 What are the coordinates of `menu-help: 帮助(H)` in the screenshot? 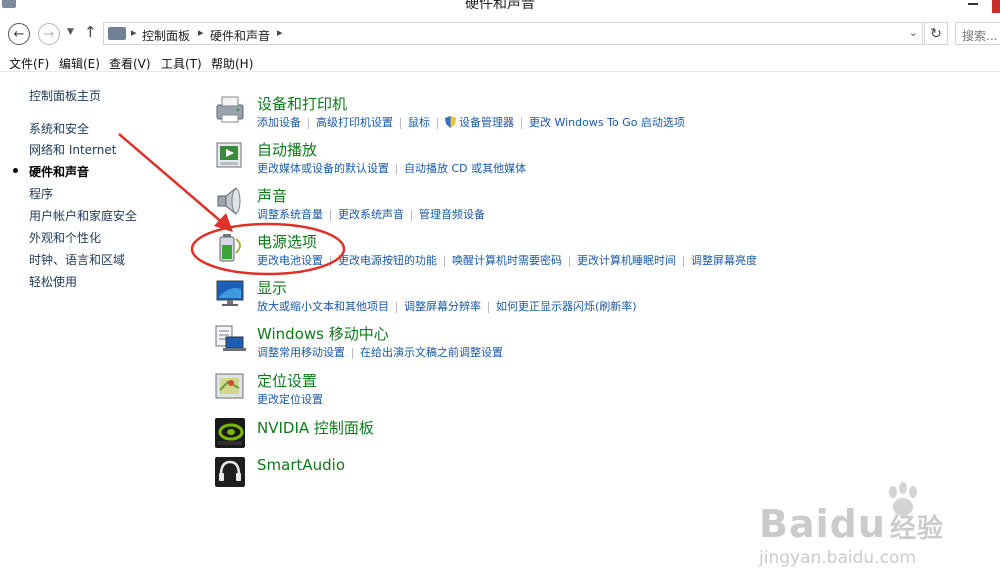 It's located at (232, 63).